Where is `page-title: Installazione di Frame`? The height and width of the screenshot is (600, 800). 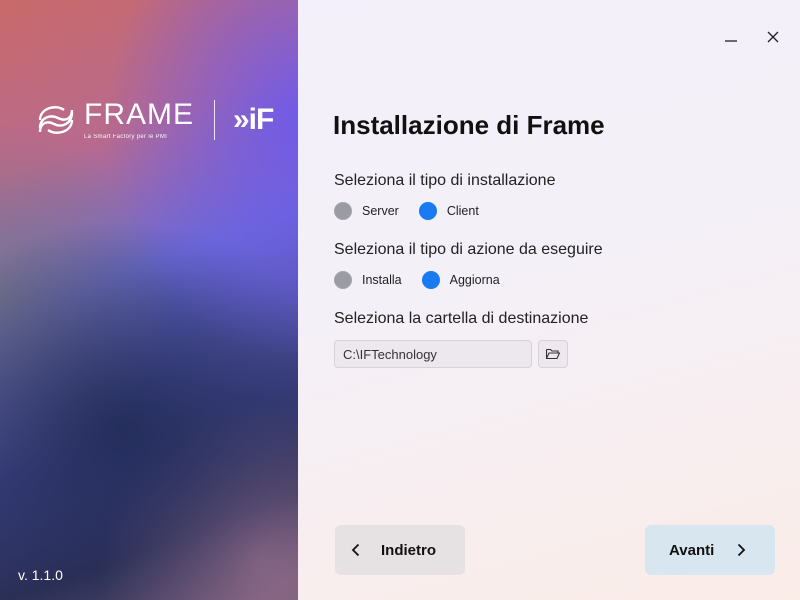
page-title: Installazione di Frame is located at coordinates (469, 125).